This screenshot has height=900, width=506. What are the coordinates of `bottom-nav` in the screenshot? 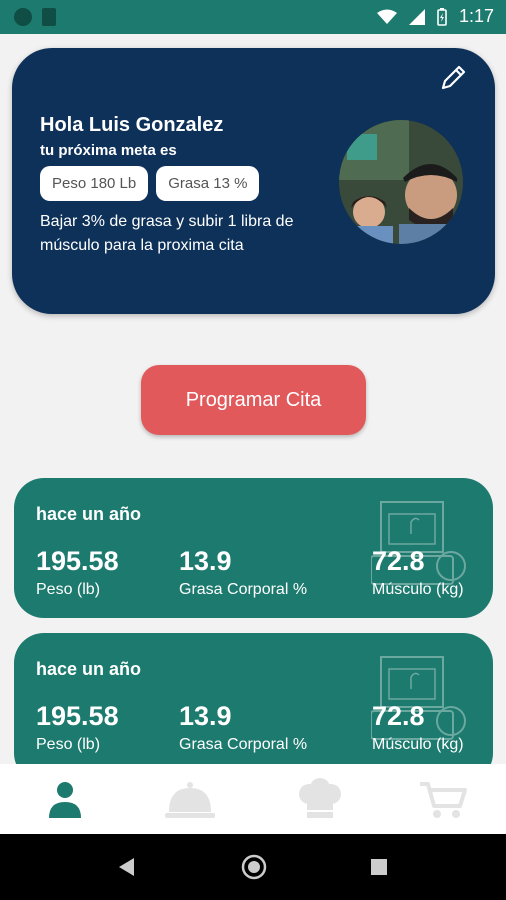 It's located at (253, 799).